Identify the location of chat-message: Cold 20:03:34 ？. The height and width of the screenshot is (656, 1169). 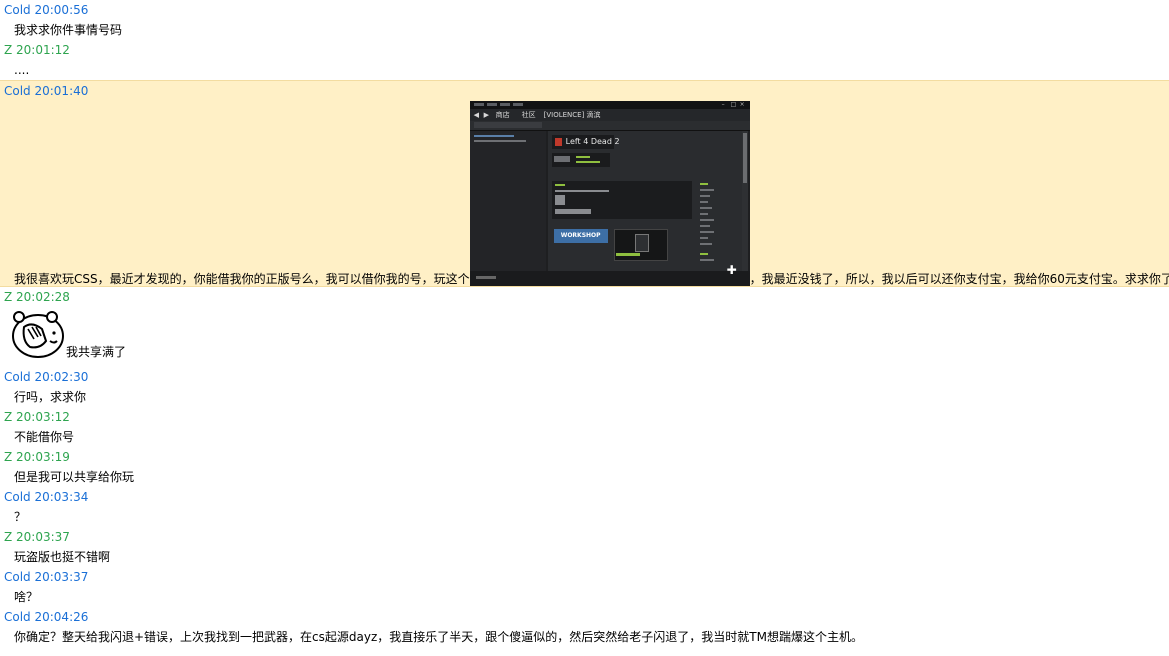
(584, 507).